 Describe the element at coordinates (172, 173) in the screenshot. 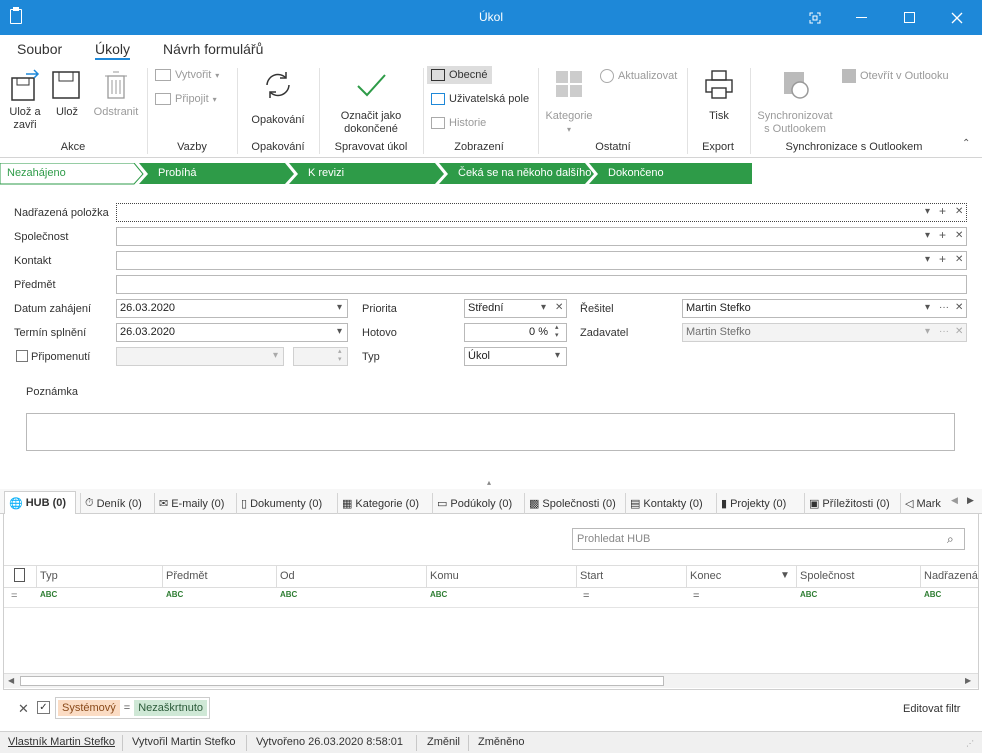

I see `step-in-progress: Probíhá` at that location.